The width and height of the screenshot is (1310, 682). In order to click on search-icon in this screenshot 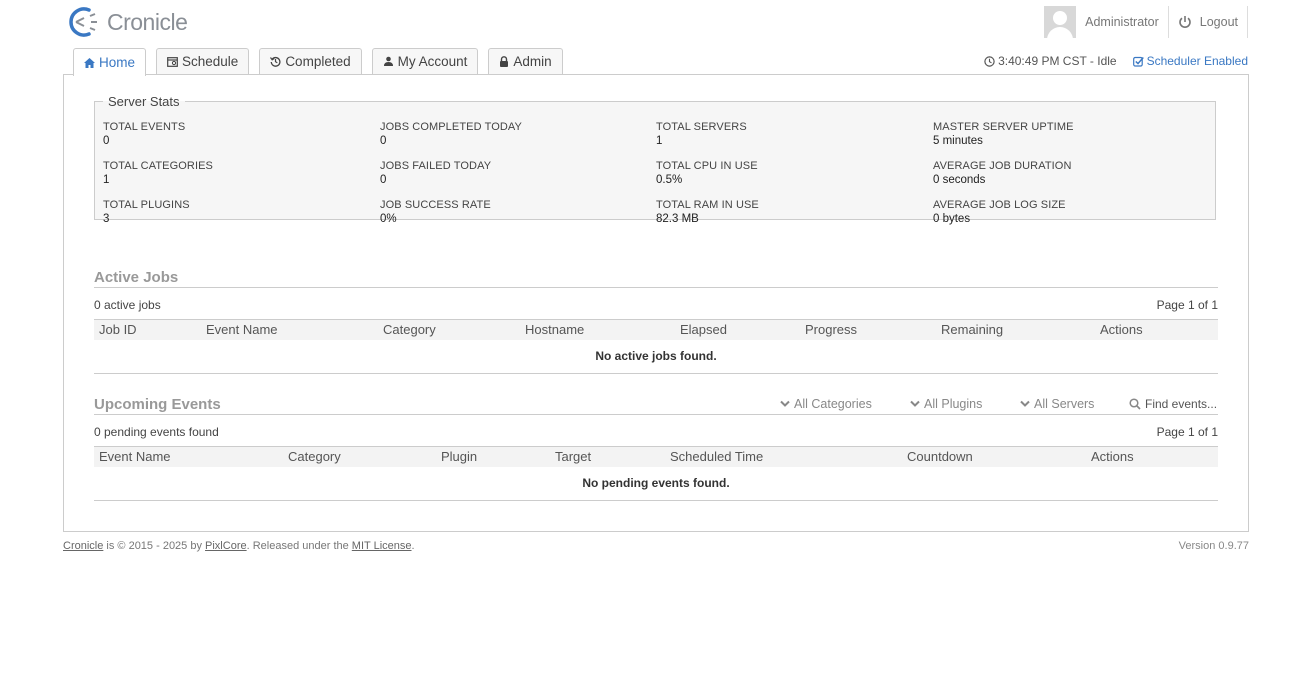, I will do `click(1135, 404)`.